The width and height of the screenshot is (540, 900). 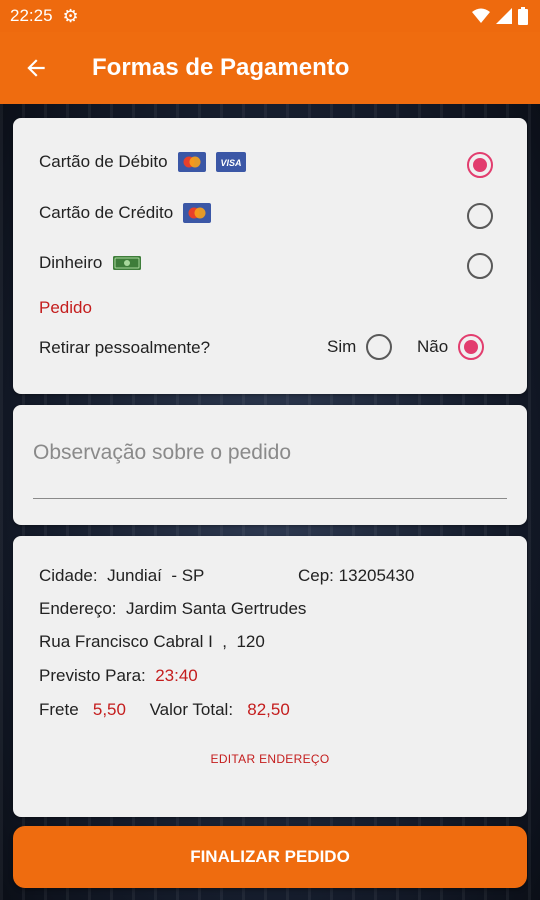 What do you see at coordinates (270, 16) in the screenshot?
I see `status-bar: 22:25 ⚙` at bounding box center [270, 16].